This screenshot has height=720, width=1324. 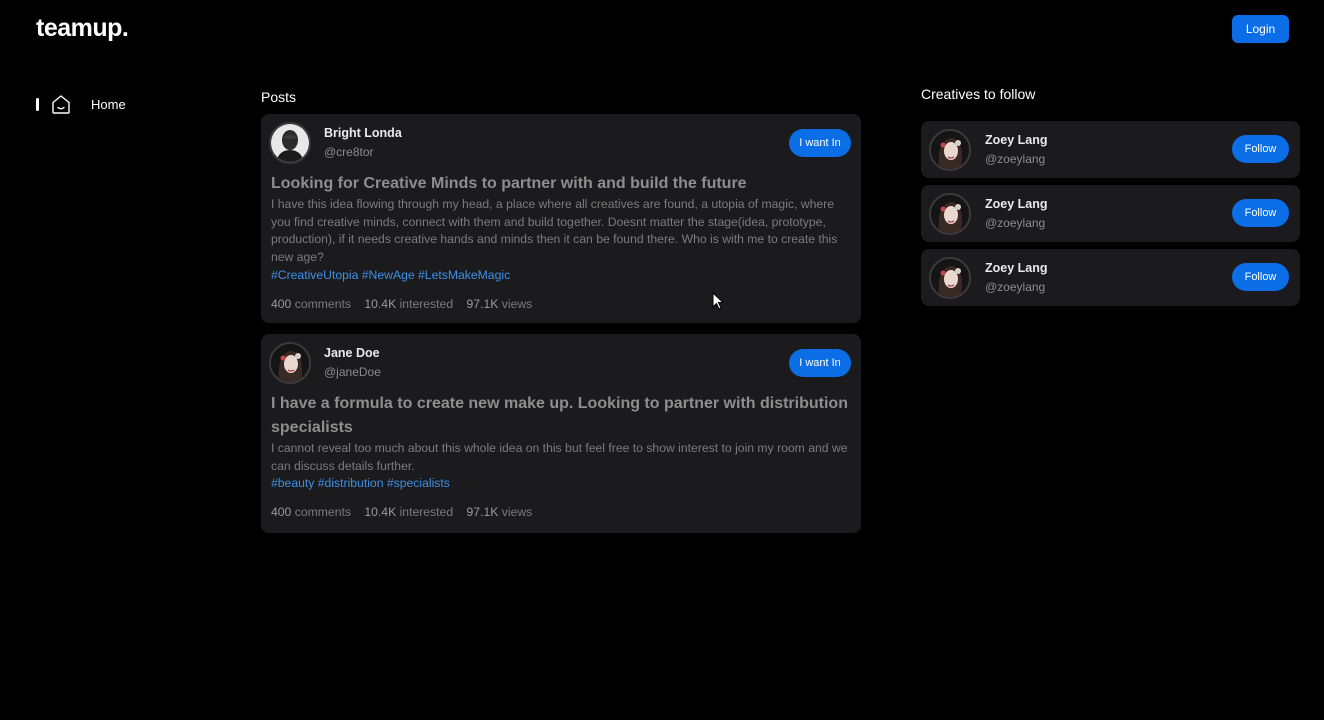 What do you see at coordinates (718, 300) in the screenshot?
I see `mouse-cursor-icon` at bounding box center [718, 300].